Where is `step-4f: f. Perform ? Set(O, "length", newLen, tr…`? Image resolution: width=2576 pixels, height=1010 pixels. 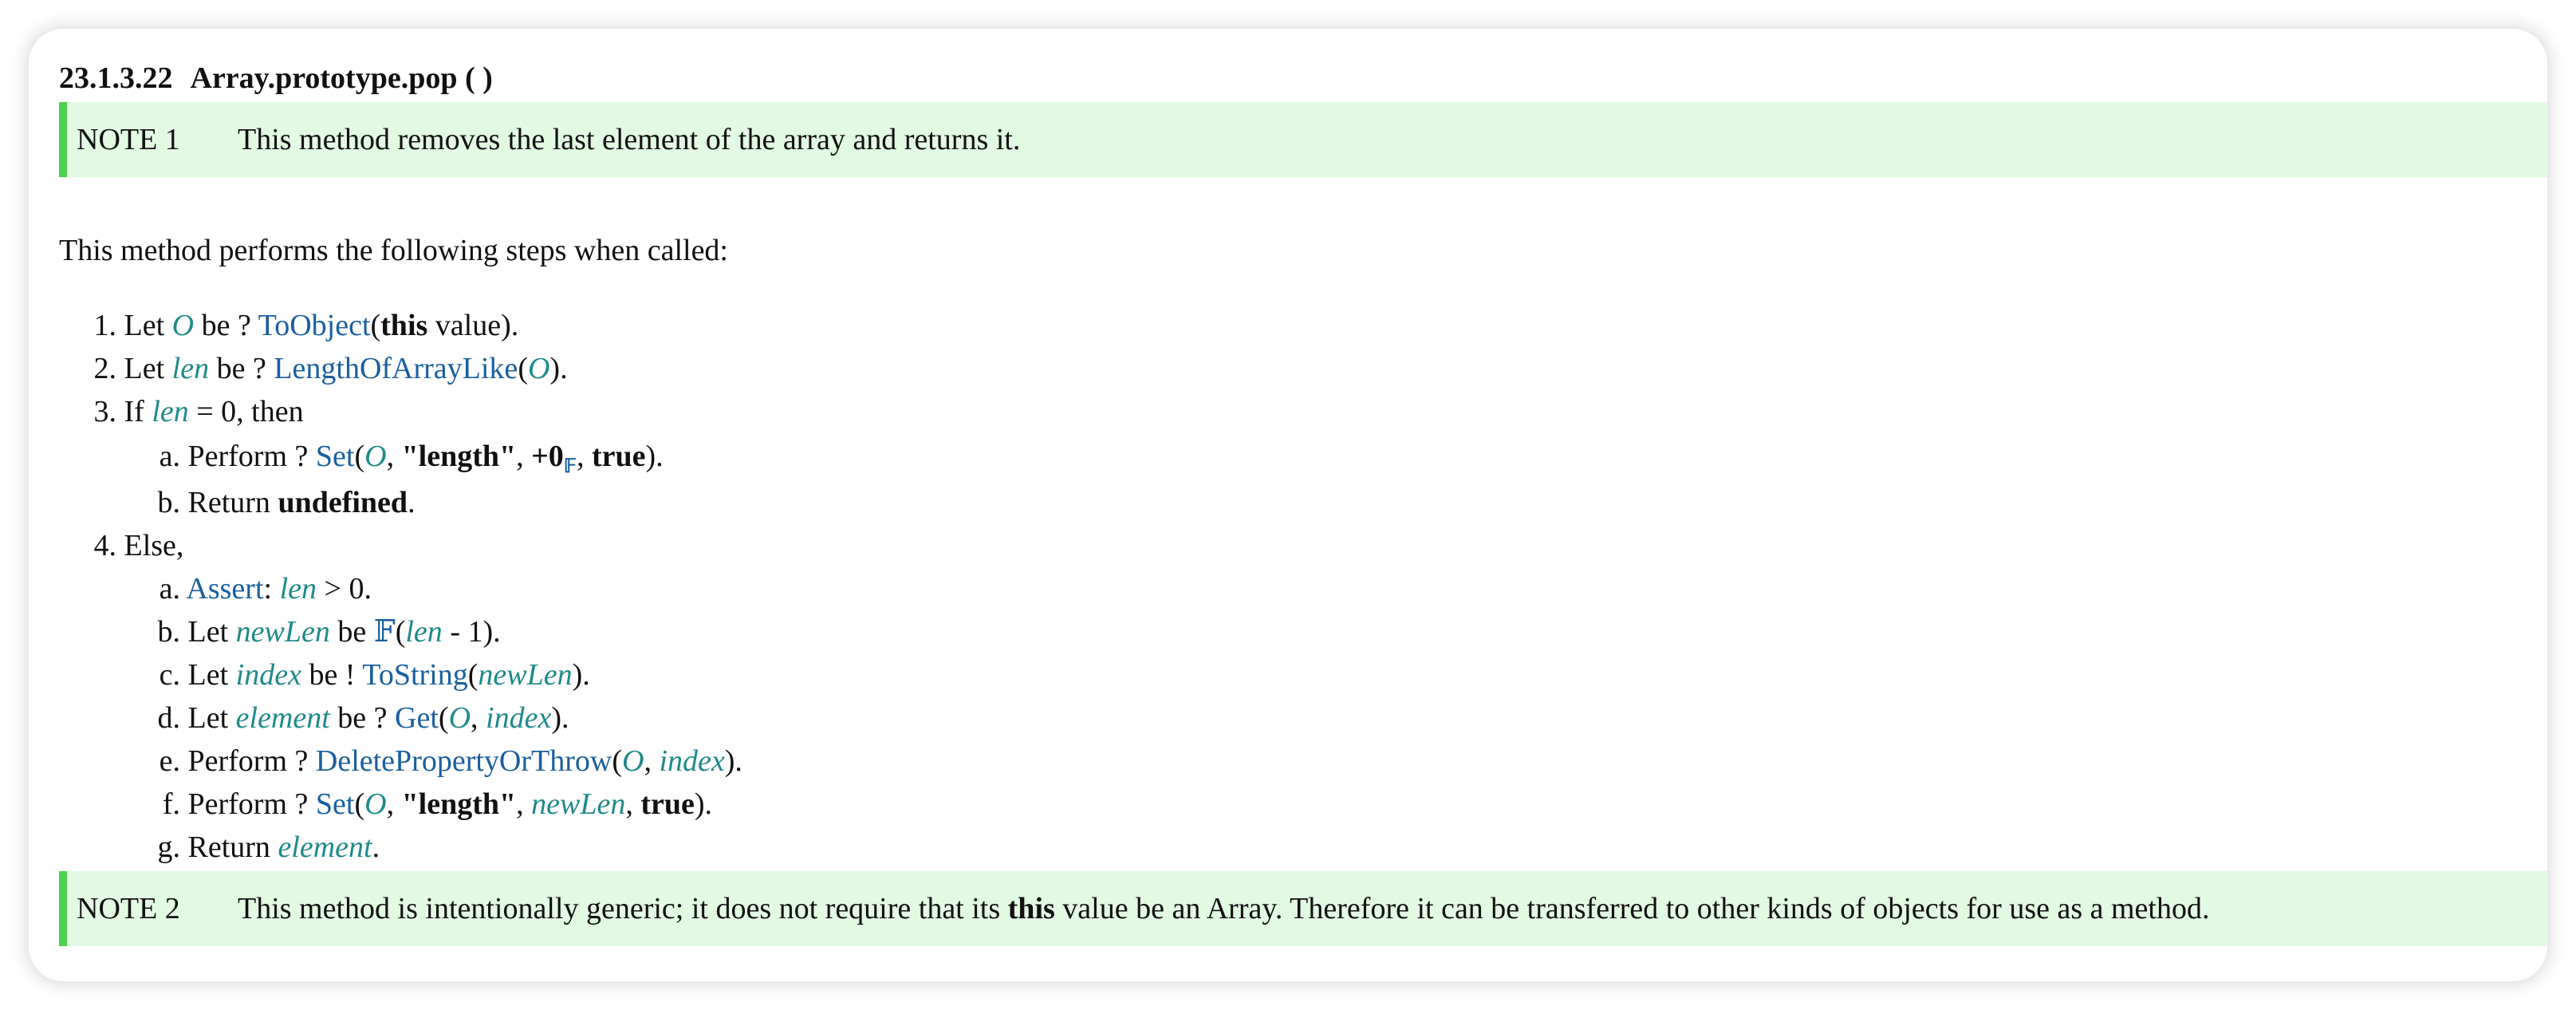
step-4f: f. Perform ? Set(O, "length", newLen, tr… is located at coordinates (437, 804).